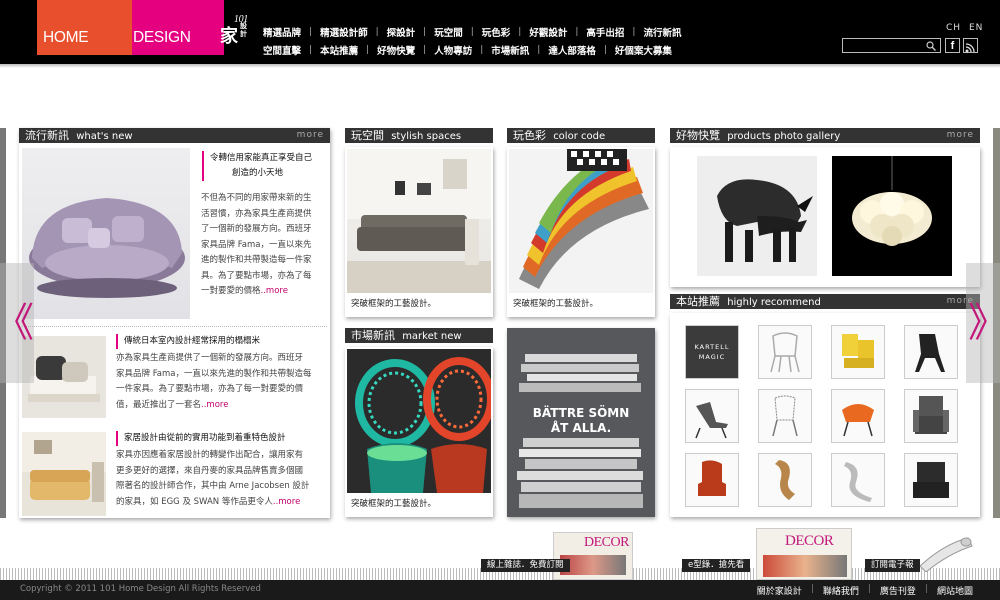 Image resolution: width=1000 pixels, height=600 pixels. What do you see at coordinates (419, 221) in the screenshot?
I see `spaces-image` at bounding box center [419, 221].